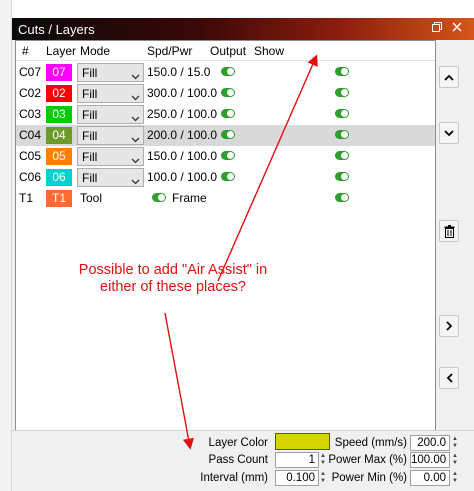 The height and width of the screenshot is (491, 474). What do you see at coordinates (182, 114) in the screenshot?
I see `spd-pwr-value: 250.0 / 100.0` at bounding box center [182, 114].